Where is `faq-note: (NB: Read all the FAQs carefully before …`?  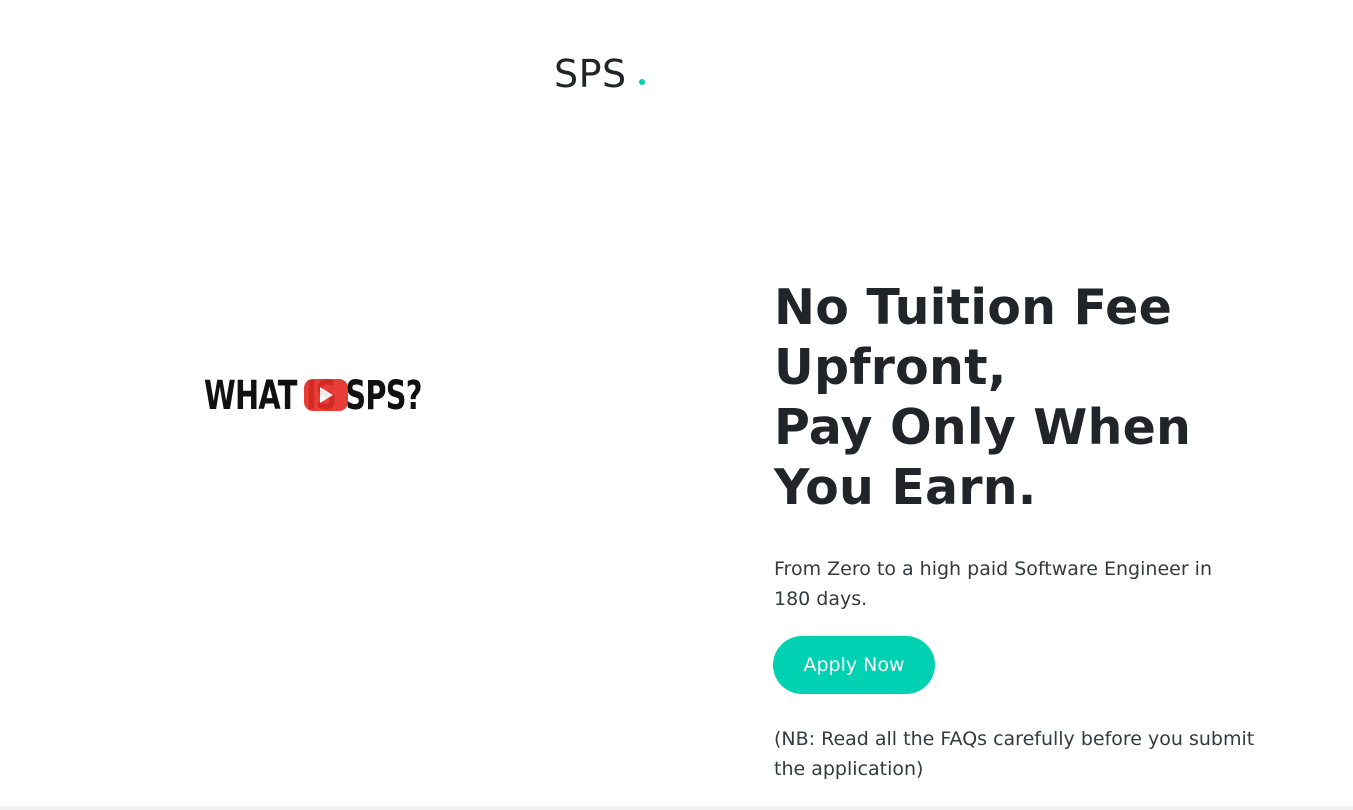
faq-note: (NB: Read all the FAQs carefully before … is located at coordinates (1014, 754).